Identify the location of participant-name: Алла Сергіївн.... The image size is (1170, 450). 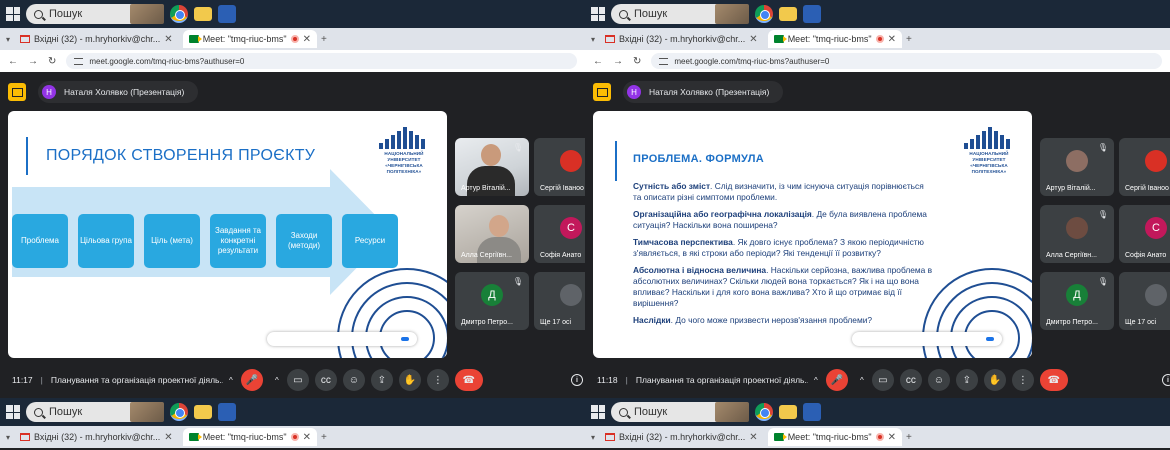
(1071, 255).